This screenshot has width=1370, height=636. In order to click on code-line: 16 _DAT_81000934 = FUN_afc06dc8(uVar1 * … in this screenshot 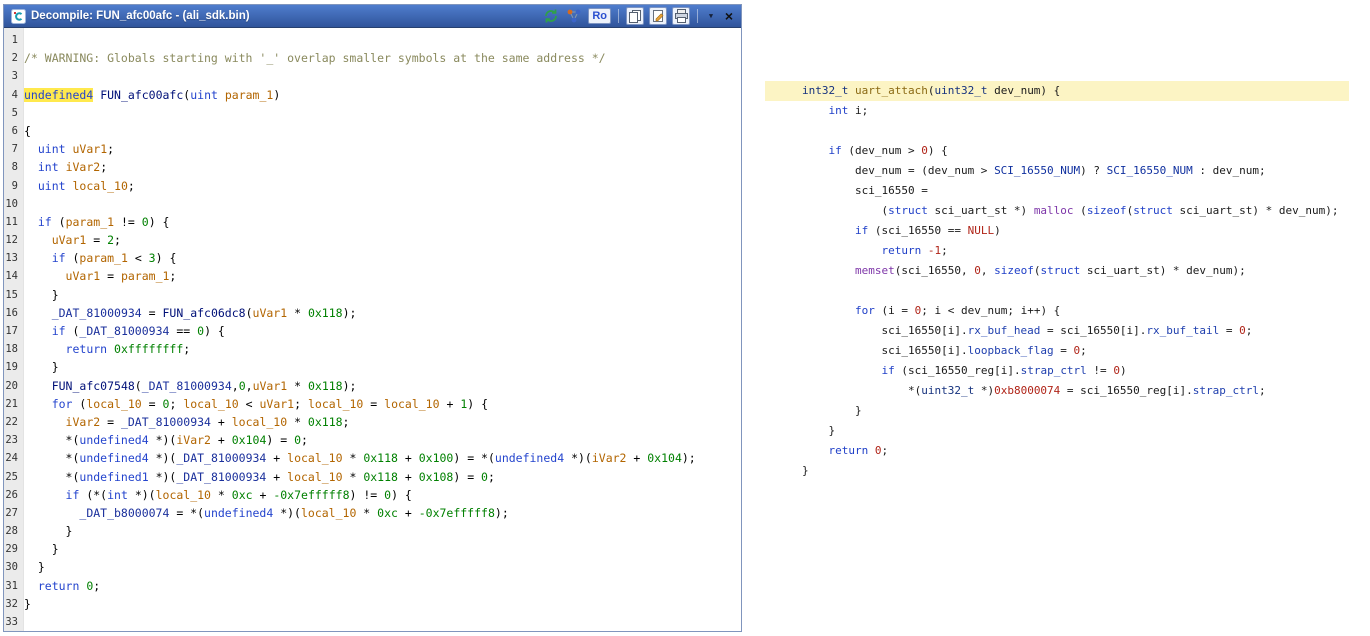, I will do `click(372, 313)`.